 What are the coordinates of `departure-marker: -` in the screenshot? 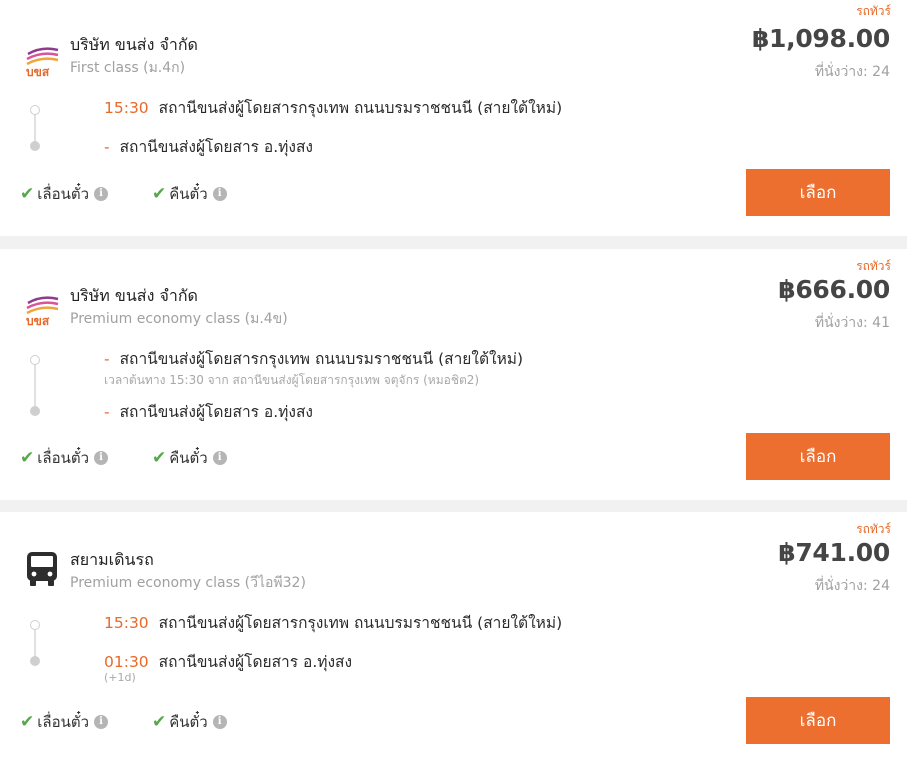 It's located at (107, 359).